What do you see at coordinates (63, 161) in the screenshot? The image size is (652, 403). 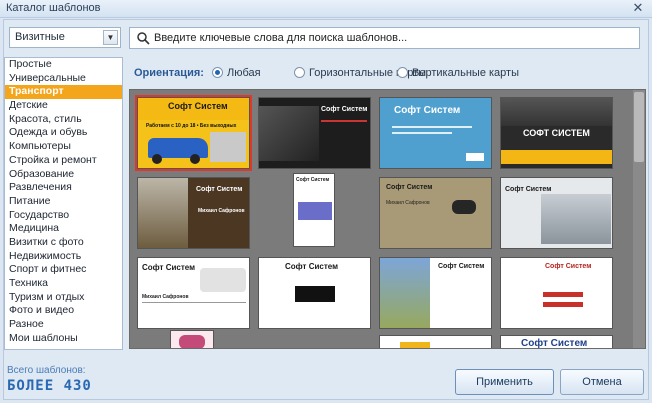 I see `category-item: Стройка и ремонт` at bounding box center [63, 161].